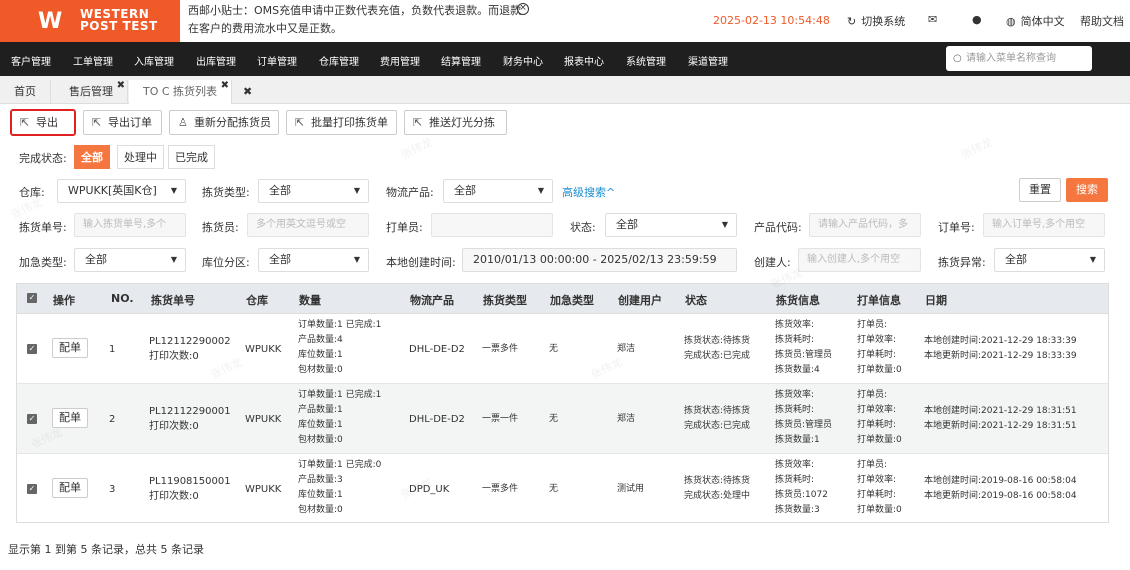  Describe the element at coordinates (879, 440) in the screenshot. I see `print-info-line: 打单数量:0` at that location.